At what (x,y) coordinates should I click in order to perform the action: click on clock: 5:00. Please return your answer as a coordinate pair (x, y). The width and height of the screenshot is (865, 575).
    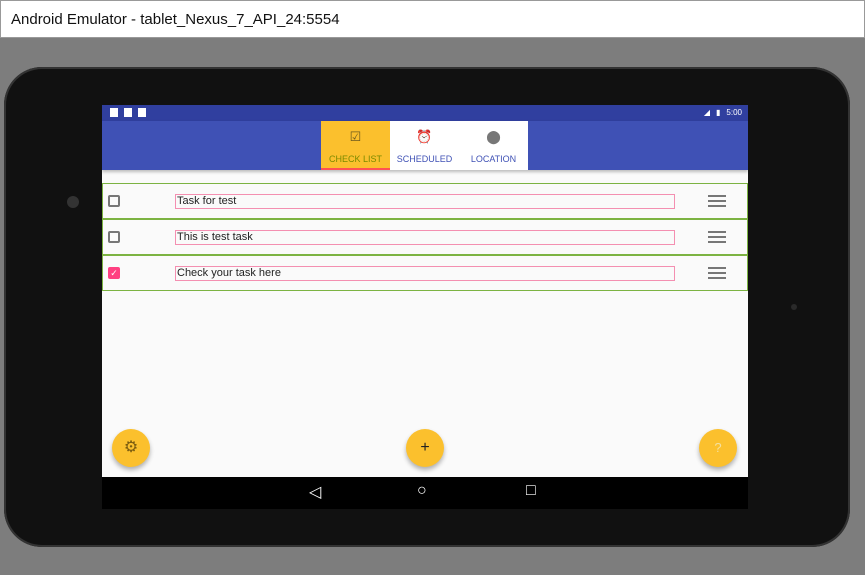
    Looking at the image, I should click on (734, 112).